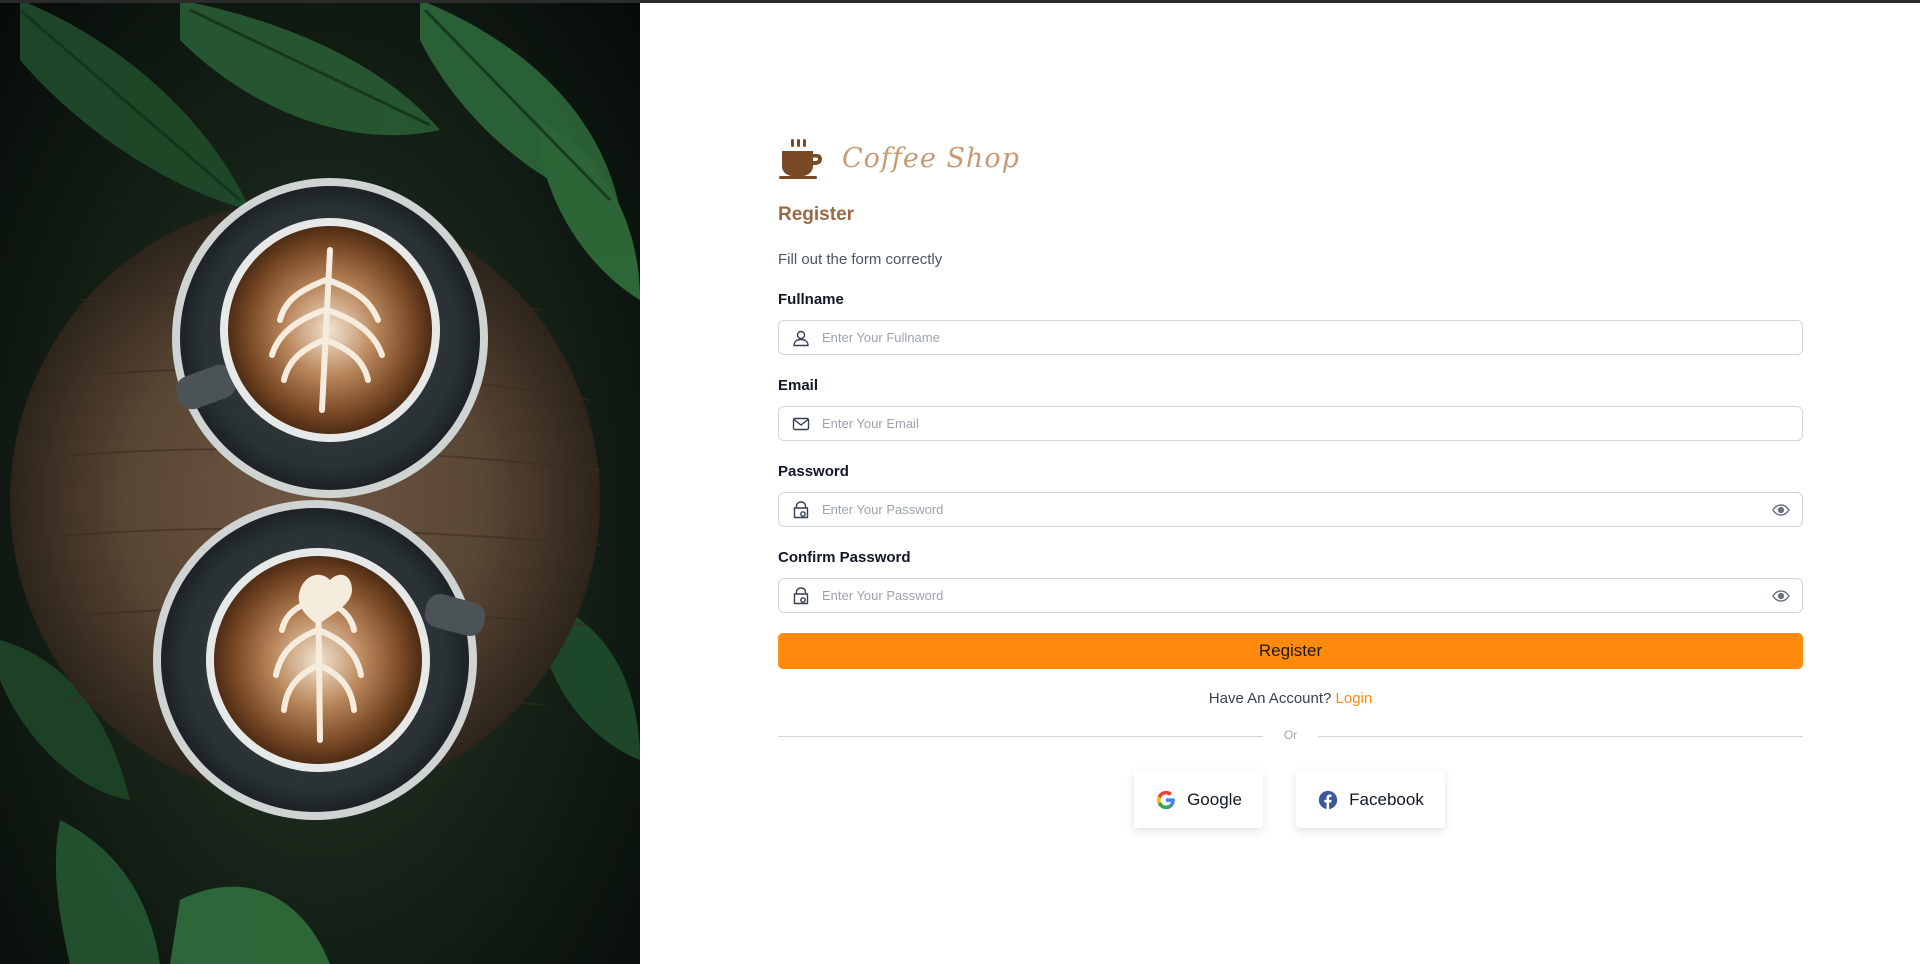  Describe the element at coordinates (931, 158) in the screenshot. I see `brand-name: Coffee Shop` at that location.